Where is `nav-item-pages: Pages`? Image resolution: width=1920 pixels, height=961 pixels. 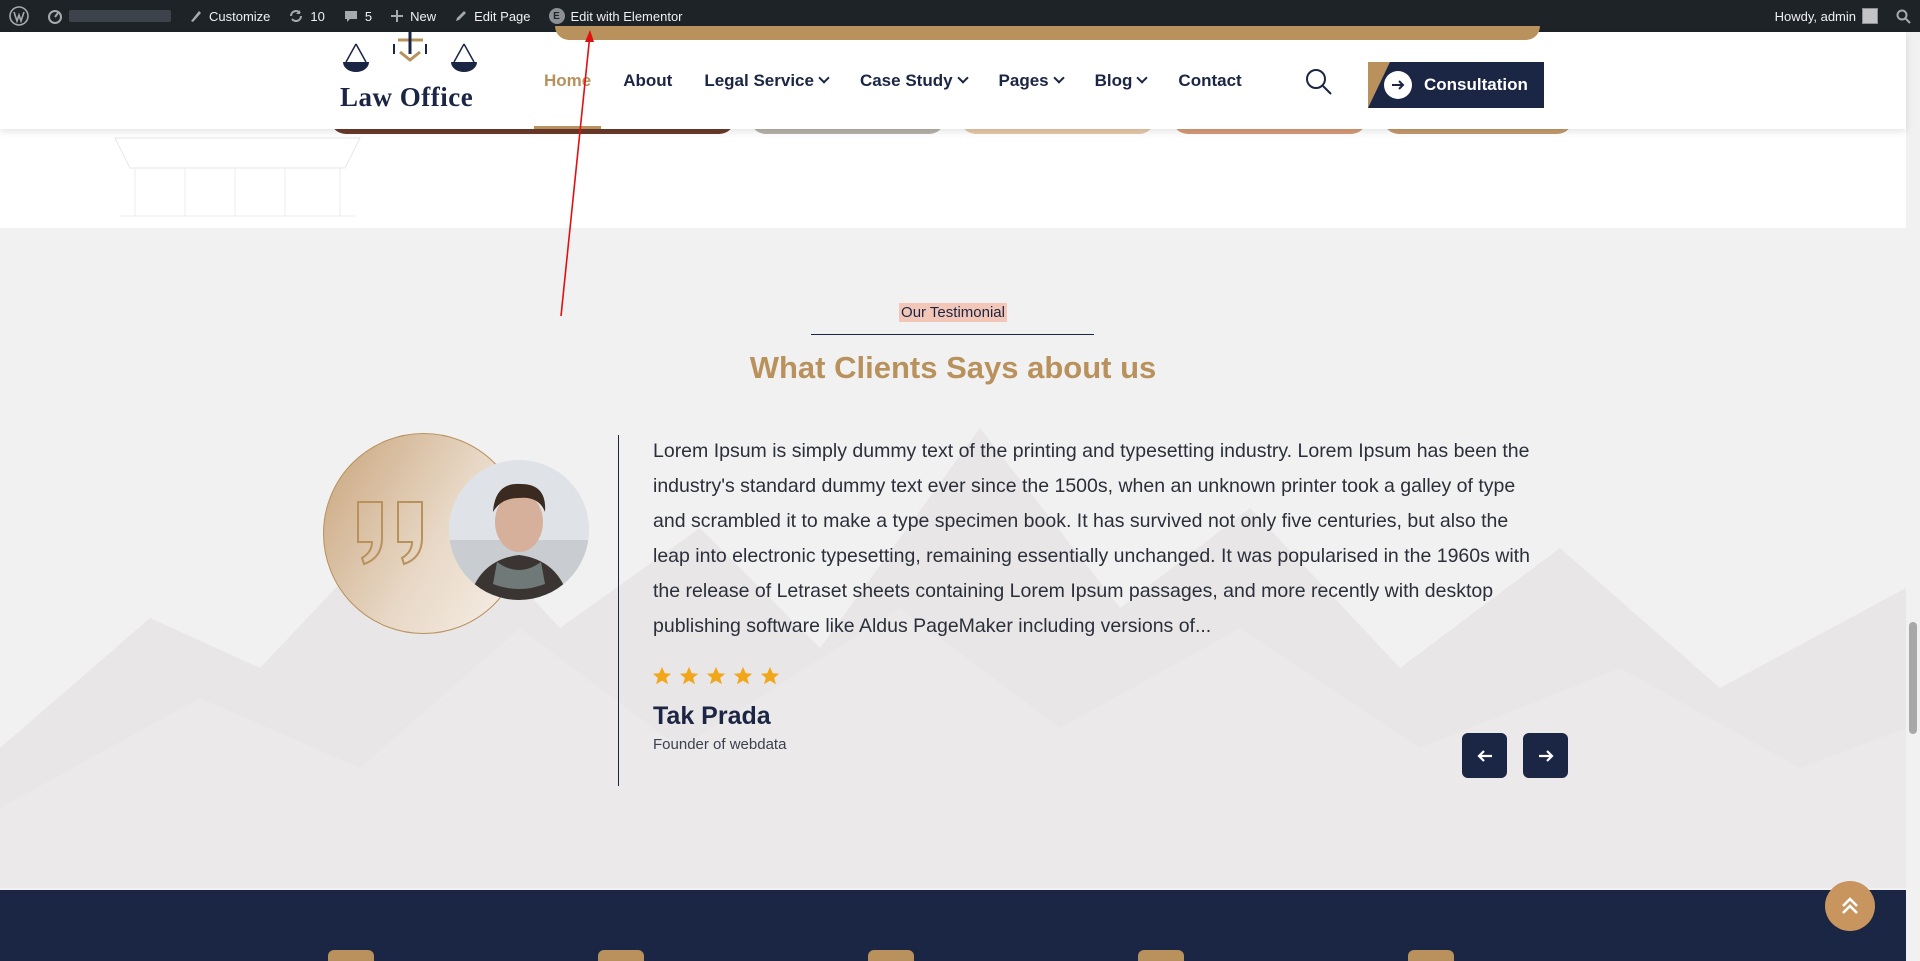 nav-item-pages: Pages is located at coordinates (1031, 80).